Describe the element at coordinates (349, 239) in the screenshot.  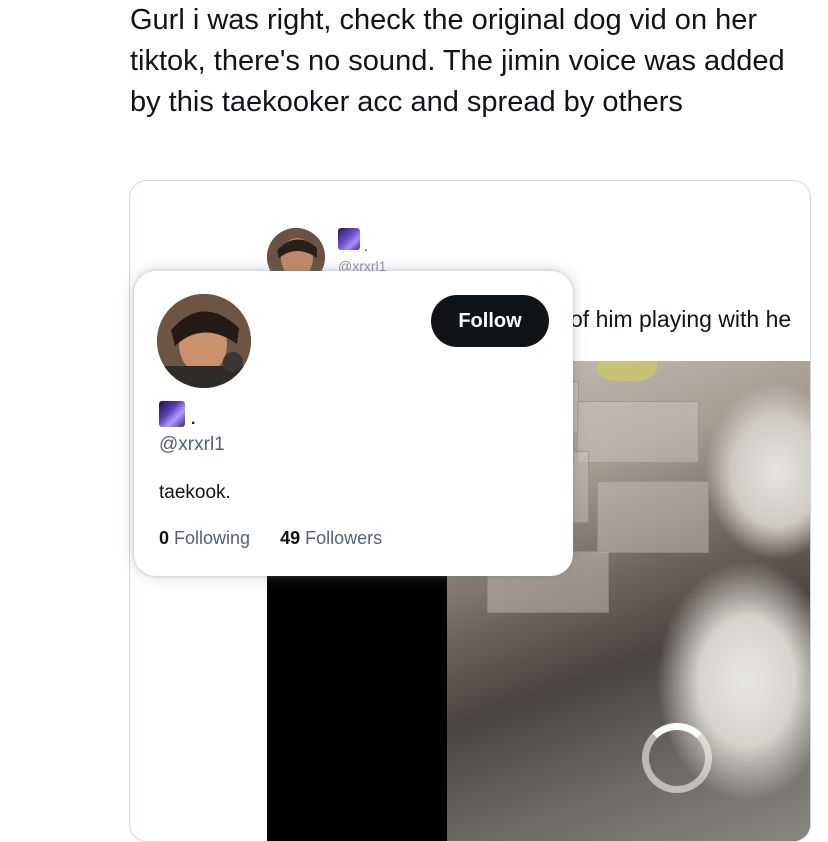
I see `embedded-badge-icon` at that location.